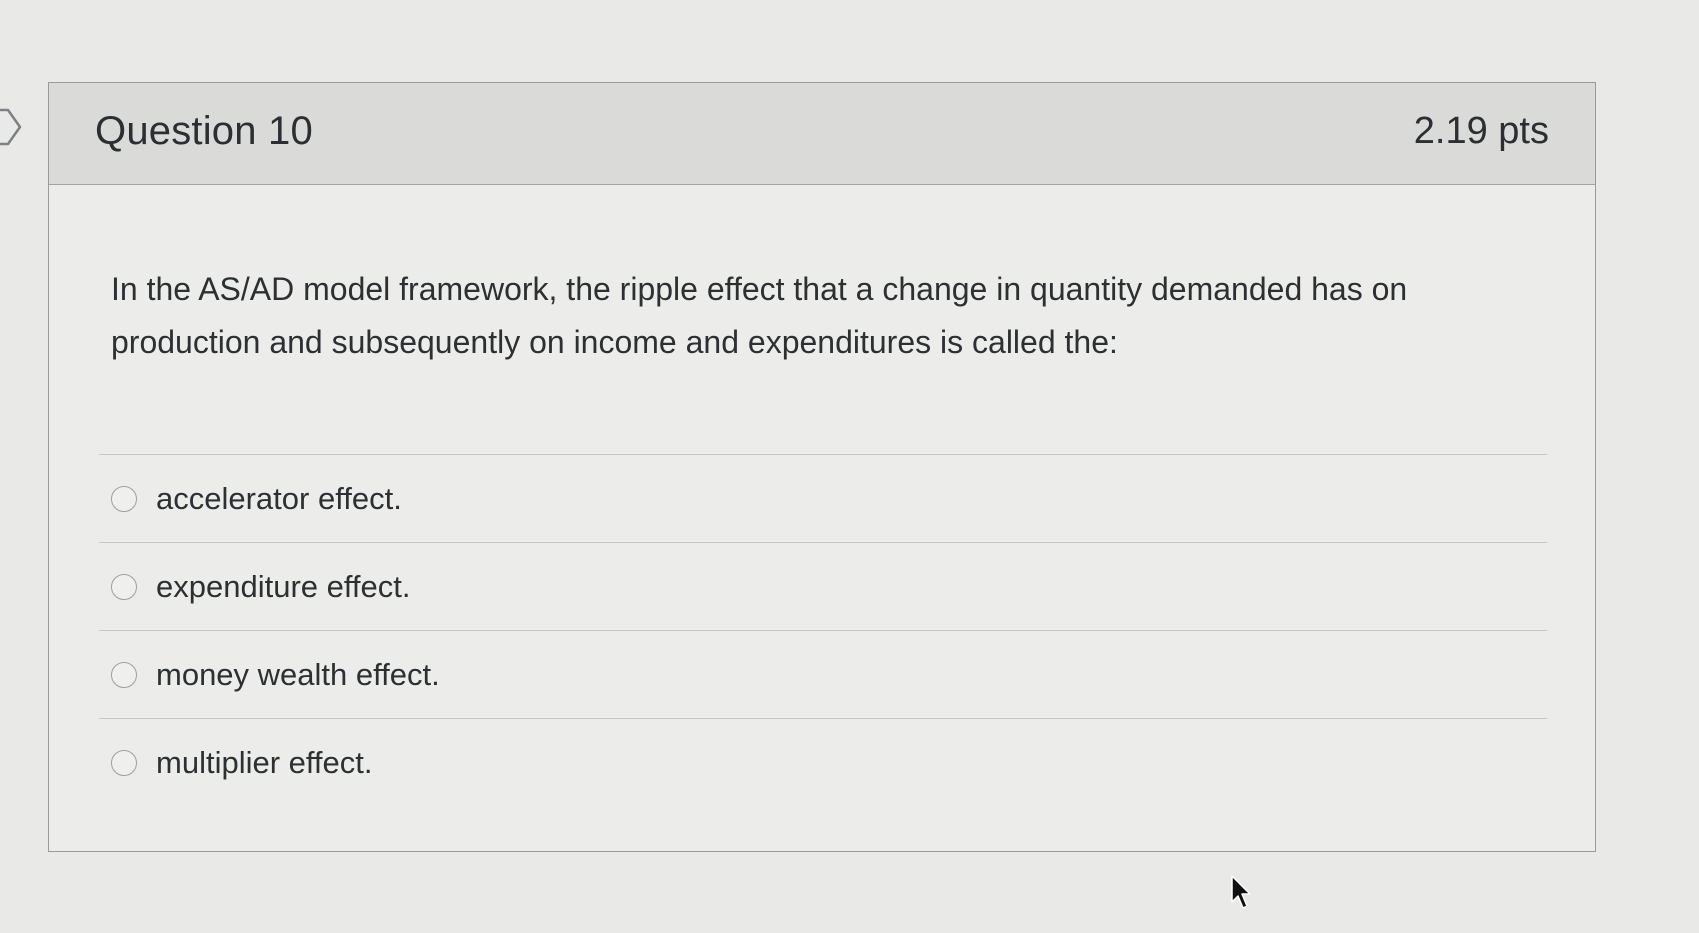 The width and height of the screenshot is (1699, 933). Describe the element at coordinates (298, 674) in the screenshot. I see `answer-label: money wealth effect.` at that location.